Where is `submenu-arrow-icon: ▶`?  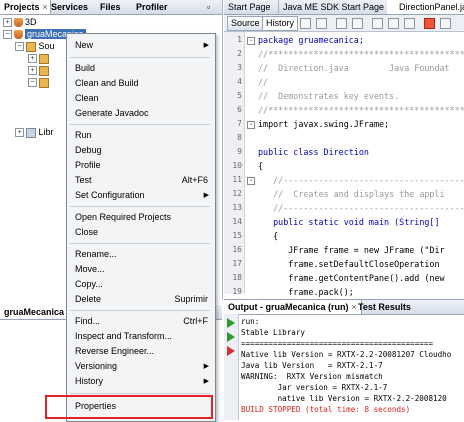 submenu-arrow-icon: ▶ is located at coordinates (206, 45).